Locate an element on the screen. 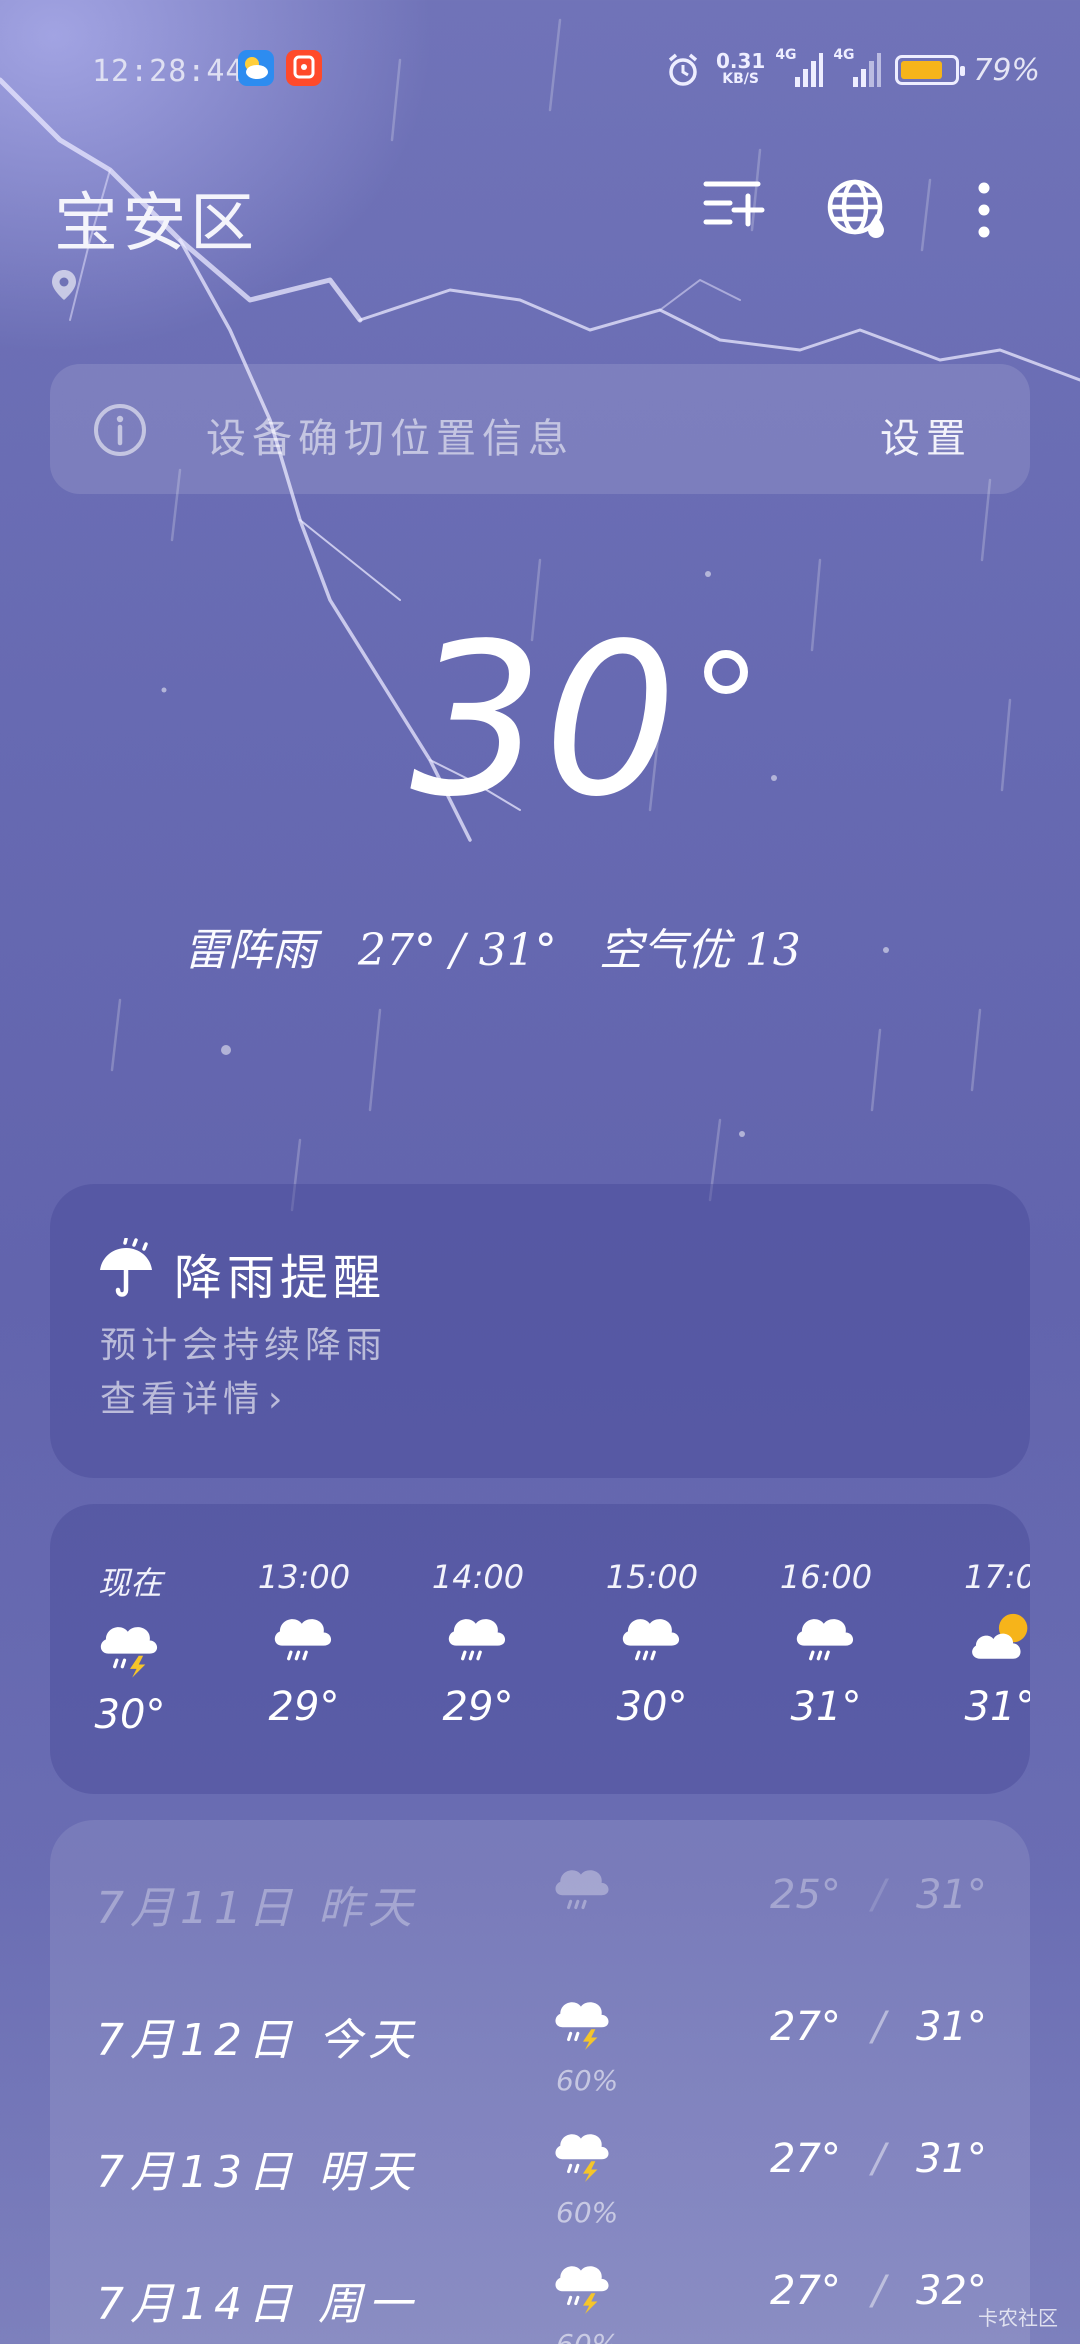  daily-date: 7月12日 今天 is located at coordinates (257, 2040).